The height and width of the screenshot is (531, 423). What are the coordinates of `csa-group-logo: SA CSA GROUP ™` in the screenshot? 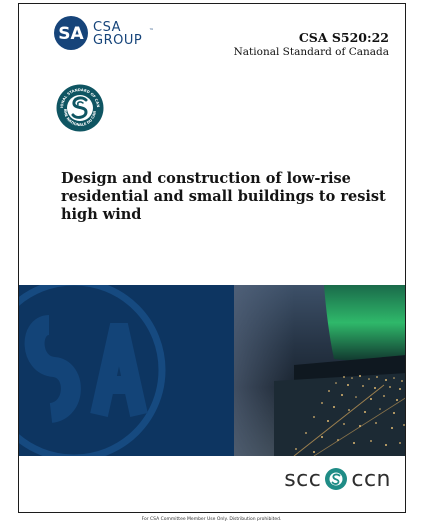 It's located at (118, 35).